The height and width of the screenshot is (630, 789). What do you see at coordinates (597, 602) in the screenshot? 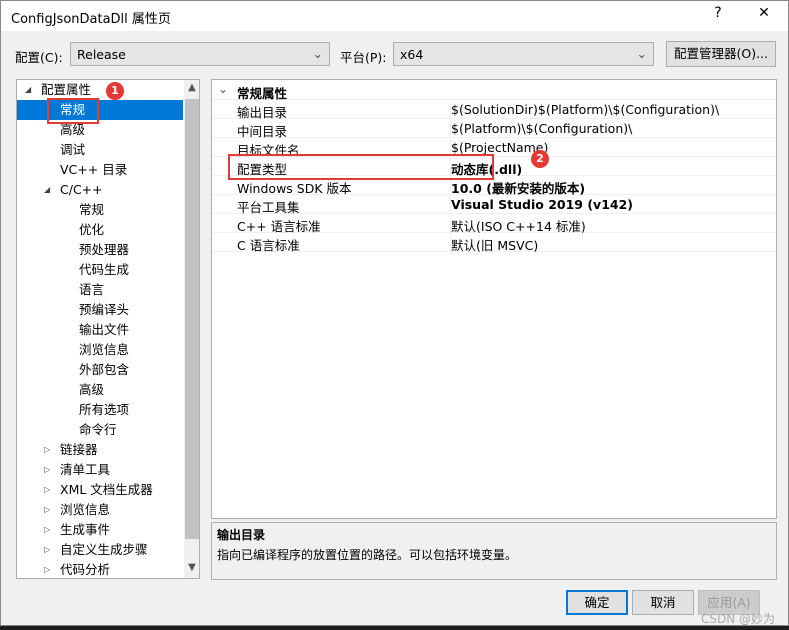
I see `ok-button: 确定` at bounding box center [597, 602].